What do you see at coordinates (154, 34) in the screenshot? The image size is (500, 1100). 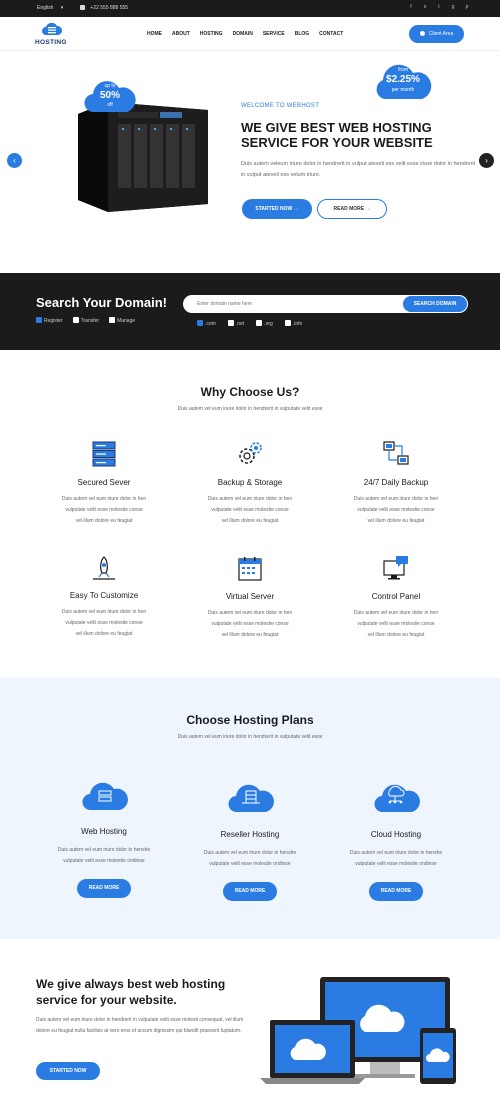 I see `nav-home: HOME` at bounding box center [154, 34].